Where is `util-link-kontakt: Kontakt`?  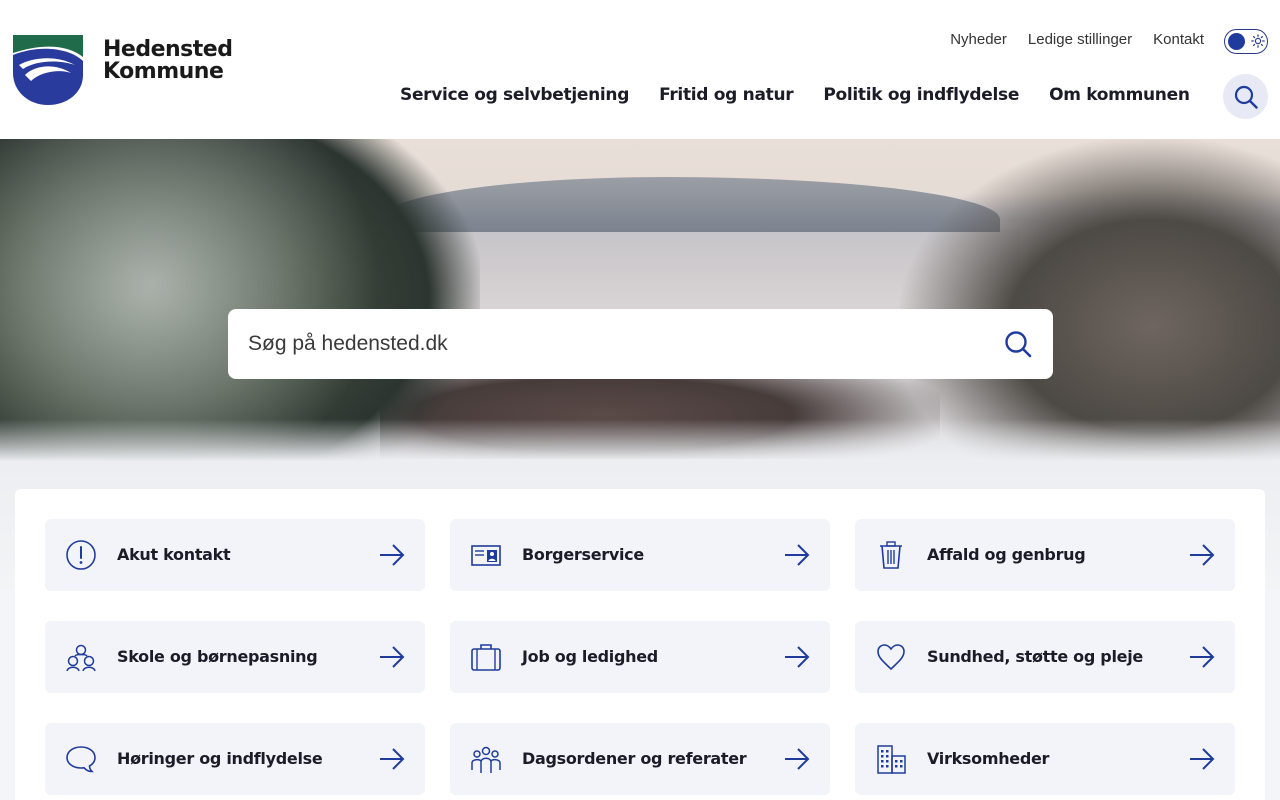
util-link-kontakt: Kontakt is located at coordinates (1178, 39).